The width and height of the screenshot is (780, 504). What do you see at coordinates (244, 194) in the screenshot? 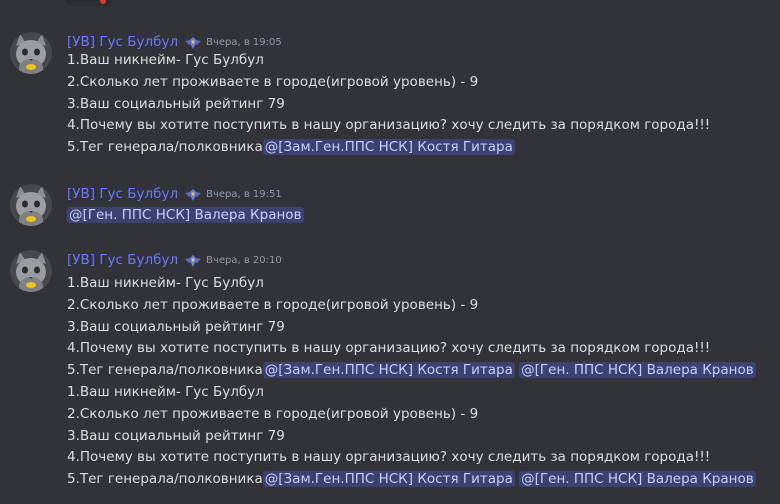
I see `message-timestamp: Вчера, в 19:51` at bounding box center [244, 194].